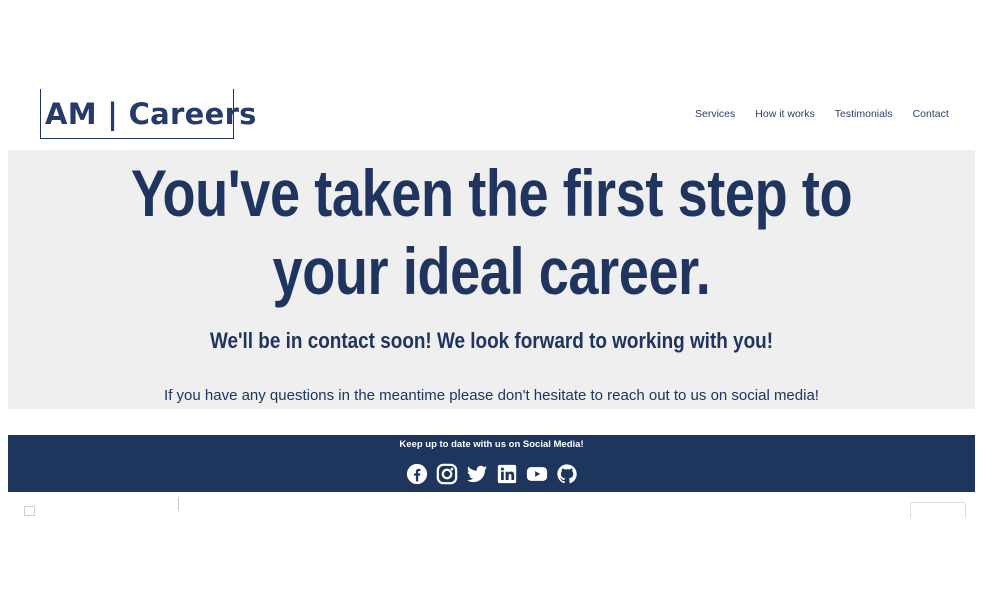 Image resolution: width=1000 pixels, height=600 pixels. What do you see at coordinates (447, 474) in the screenshot?
I see `instagram-icon` at bounding box center [447, 474].